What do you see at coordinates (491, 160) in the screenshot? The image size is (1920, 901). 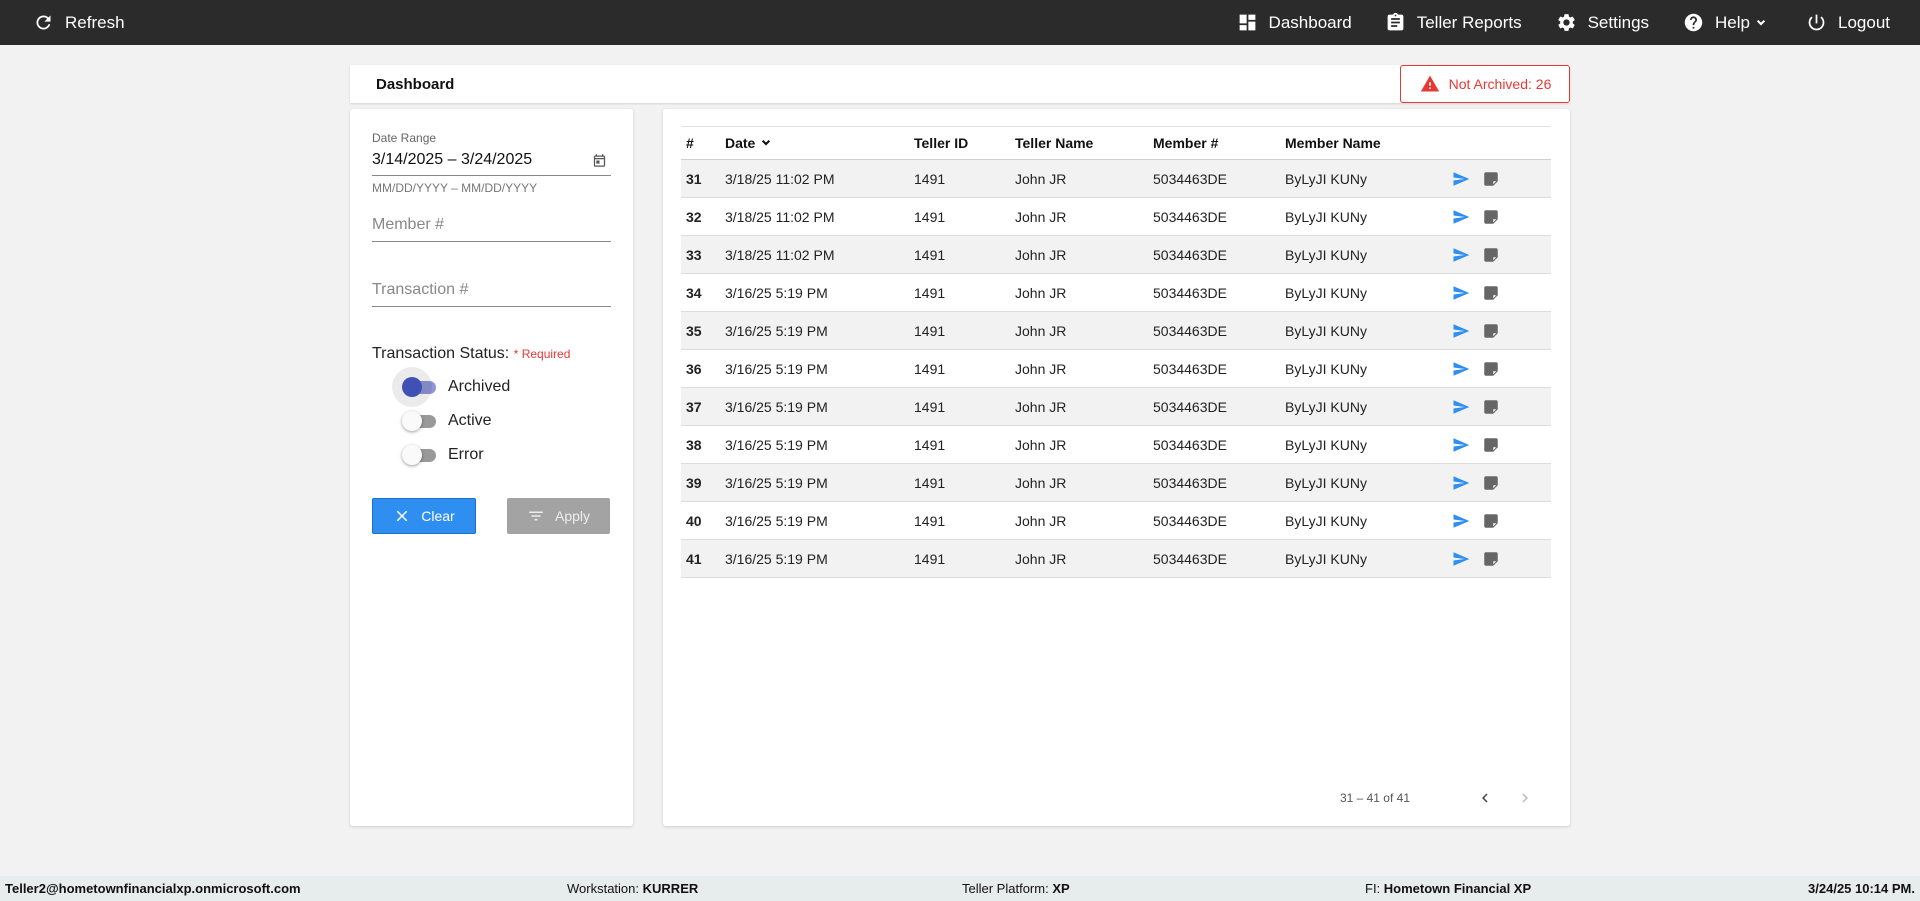 I see `date-range-input: 3/14/2025 – 3/24/2025` at bounding box center [491, 160].